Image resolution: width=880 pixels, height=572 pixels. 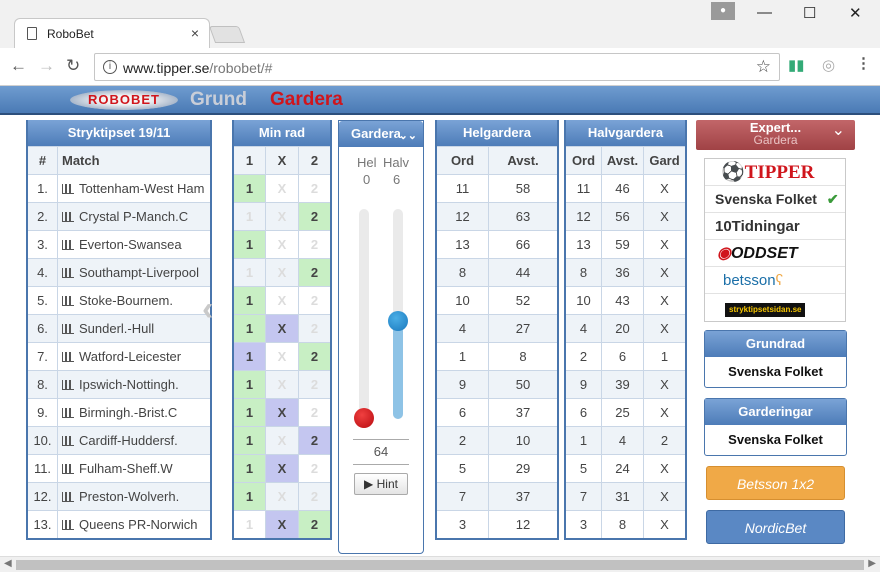 What do you see at coordinates (775, 280) in the screenshot?
I see `source-betsson: betssonʕ` at bounding box center [775, 280].